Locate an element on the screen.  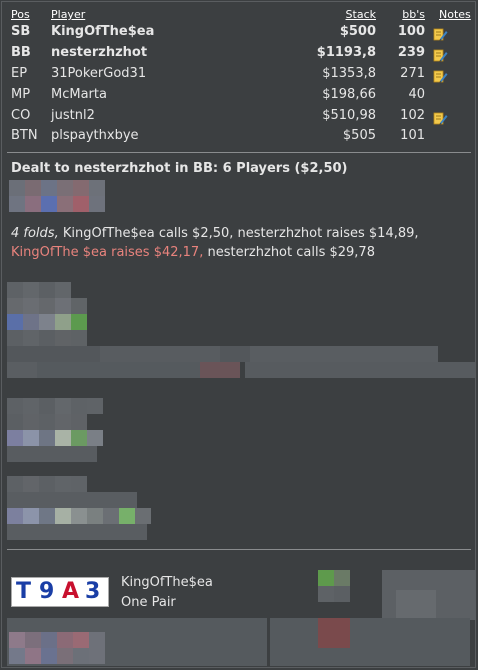
site-logo: T 9 A 3 is located at coordinates (60, 592).